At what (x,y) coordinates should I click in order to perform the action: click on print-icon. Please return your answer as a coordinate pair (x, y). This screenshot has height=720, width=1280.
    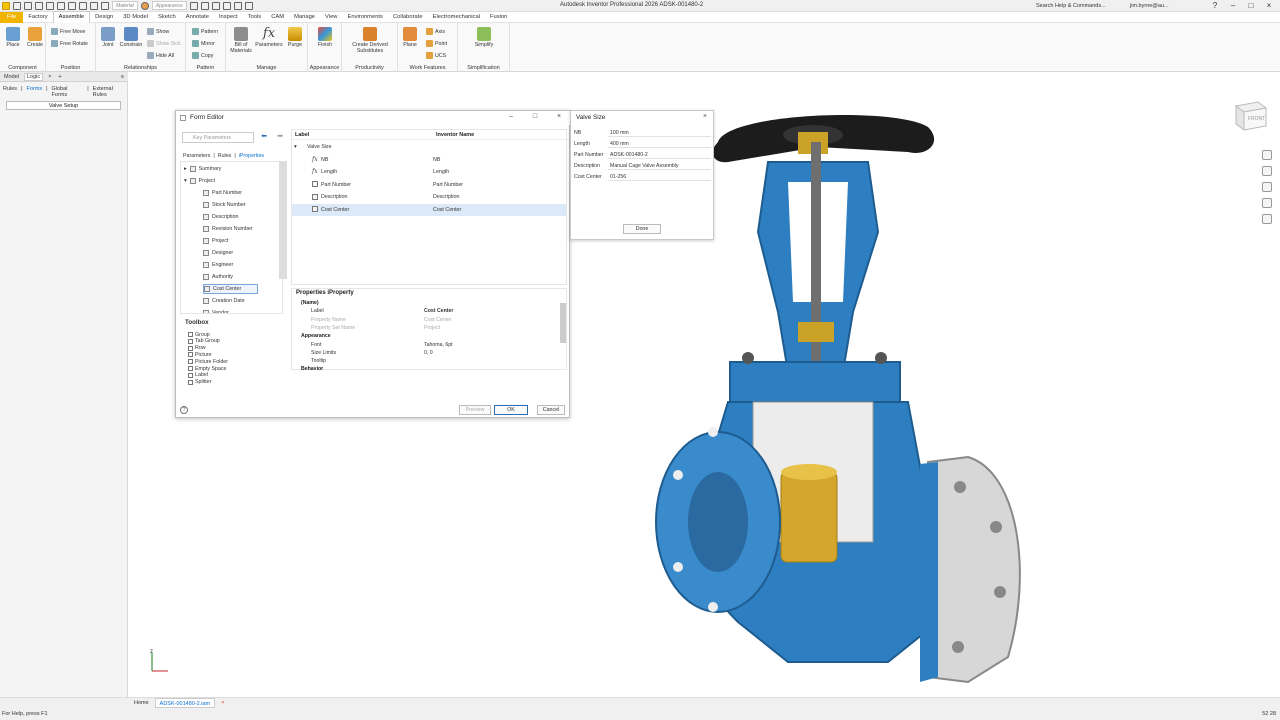
    Looking at the image, I should click on (105, 5).